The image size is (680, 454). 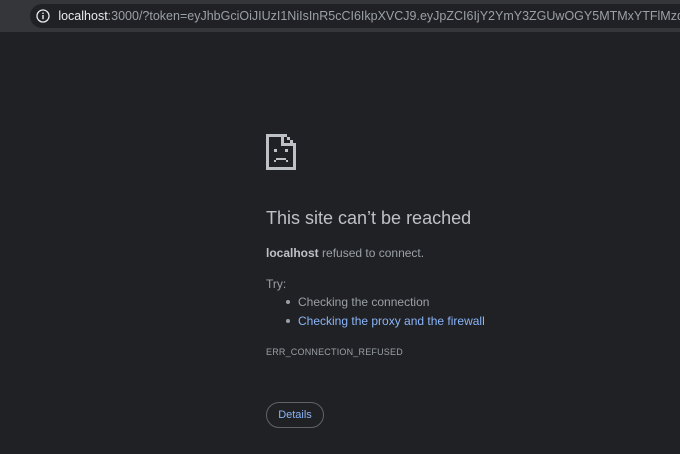 I want to click on error-title: This site can’t be reached, so click(x=369, y=218).